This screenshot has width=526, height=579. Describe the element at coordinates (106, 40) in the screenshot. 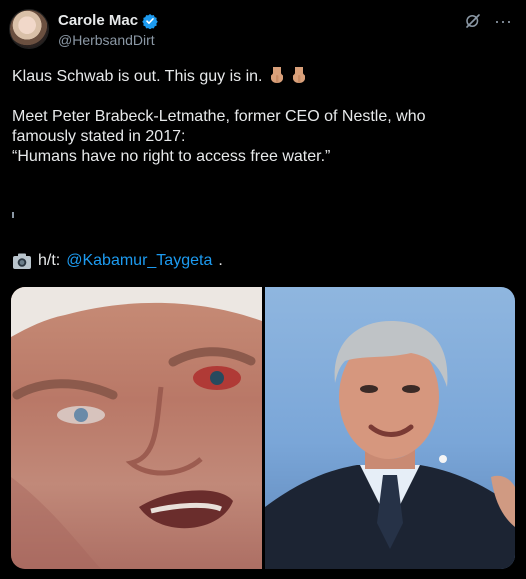

I see `author-handle: @HerbsandDirt` at that location.